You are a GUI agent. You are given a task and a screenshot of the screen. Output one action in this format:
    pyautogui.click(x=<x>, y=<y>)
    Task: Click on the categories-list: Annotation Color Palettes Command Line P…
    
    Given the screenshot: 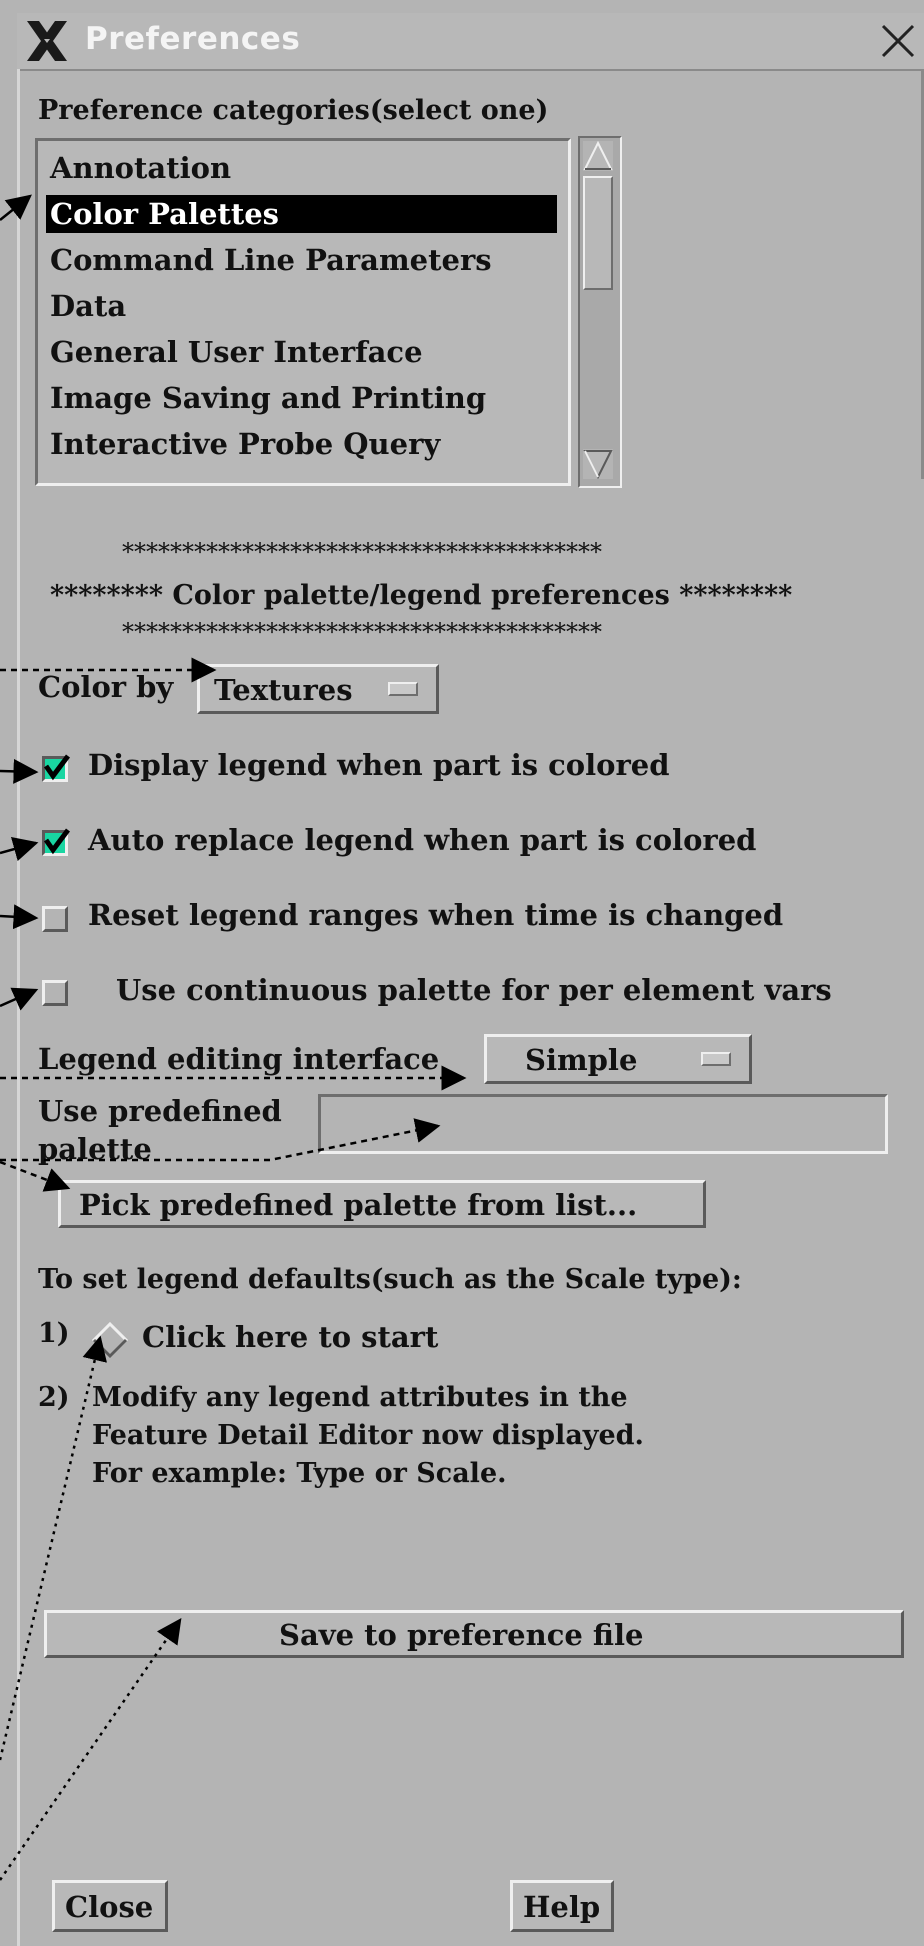 What is the action you would take?
    pyautogui.click(x=303, y=312)
    